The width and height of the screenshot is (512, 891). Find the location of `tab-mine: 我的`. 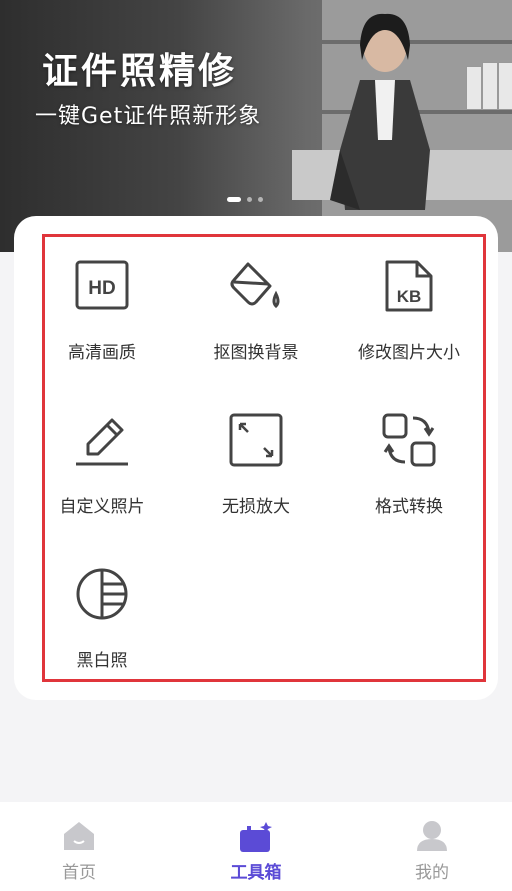

tab-mine: 我的 is located at coordinates (432, 846).